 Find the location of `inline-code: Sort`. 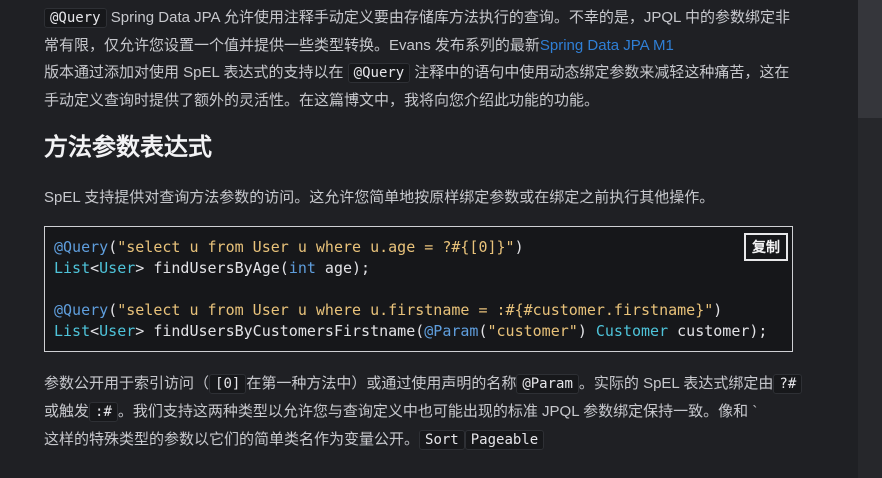

inline-code: Sort is located at coordinates (442, 440).